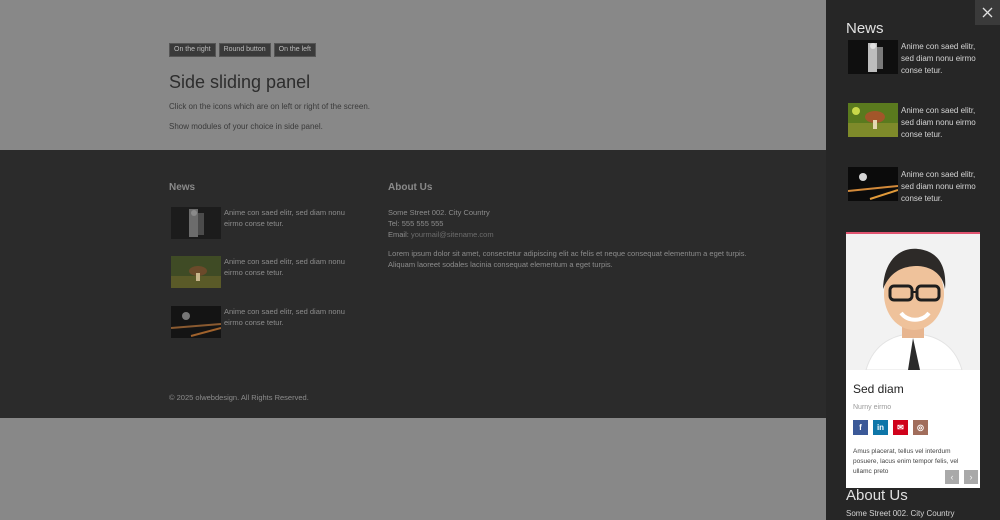 This screenshot has height=520, width=1000. Describe the element at coordinates (880, 427) in the screenshot. I see `linkedin-icon: in` at that location.